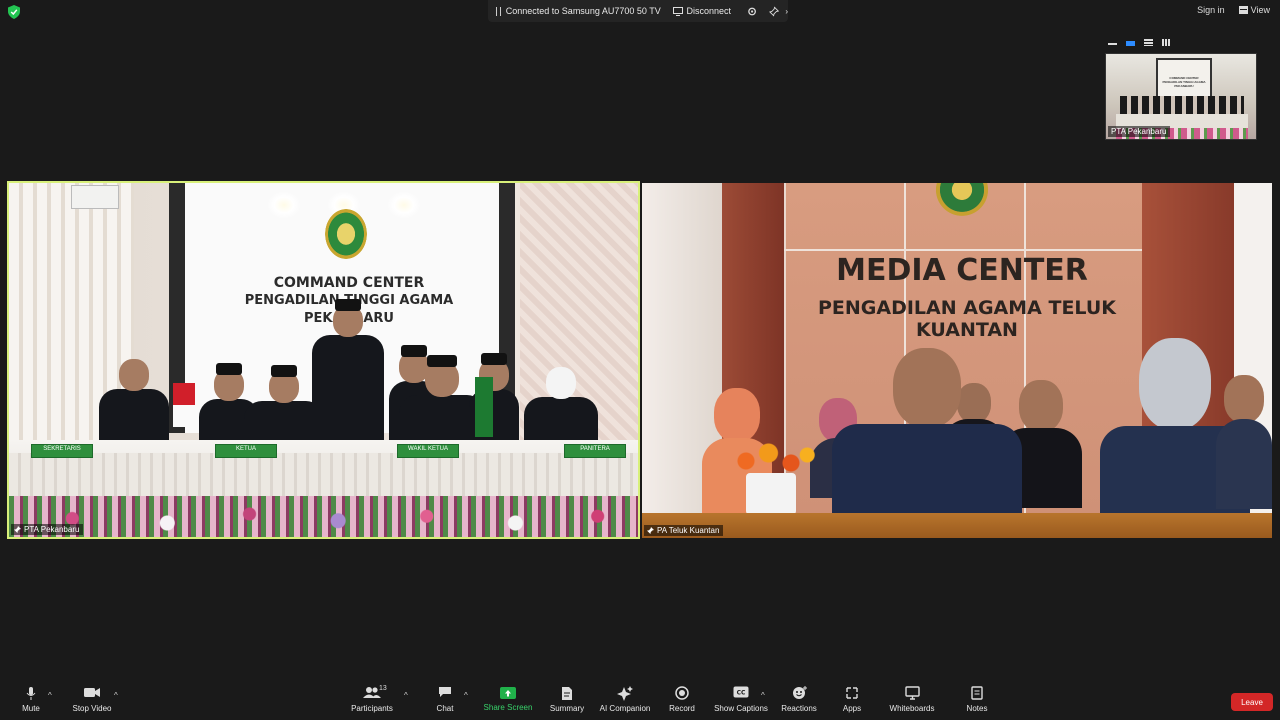 This screenshot has height=720, width=1280. I want to click on backdrop-sign-line1: COMMAND CENTER, so click(349, 283).